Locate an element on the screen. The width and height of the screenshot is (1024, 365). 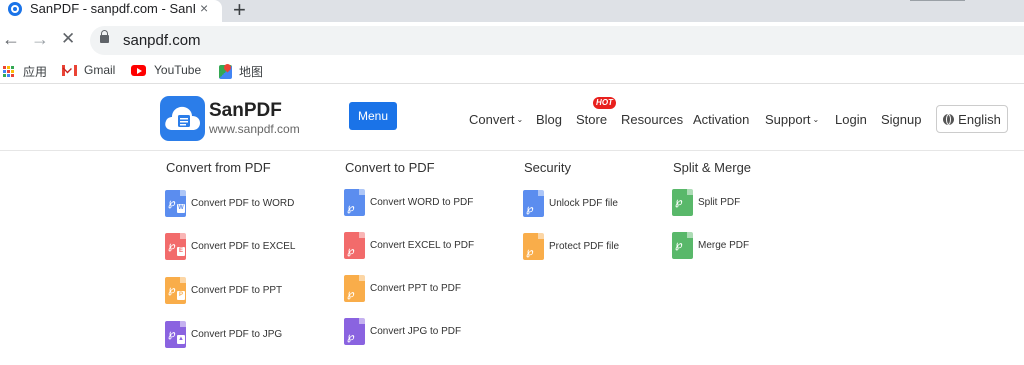
item-label: Unlock PDF file is located at coordinates (583, 203).